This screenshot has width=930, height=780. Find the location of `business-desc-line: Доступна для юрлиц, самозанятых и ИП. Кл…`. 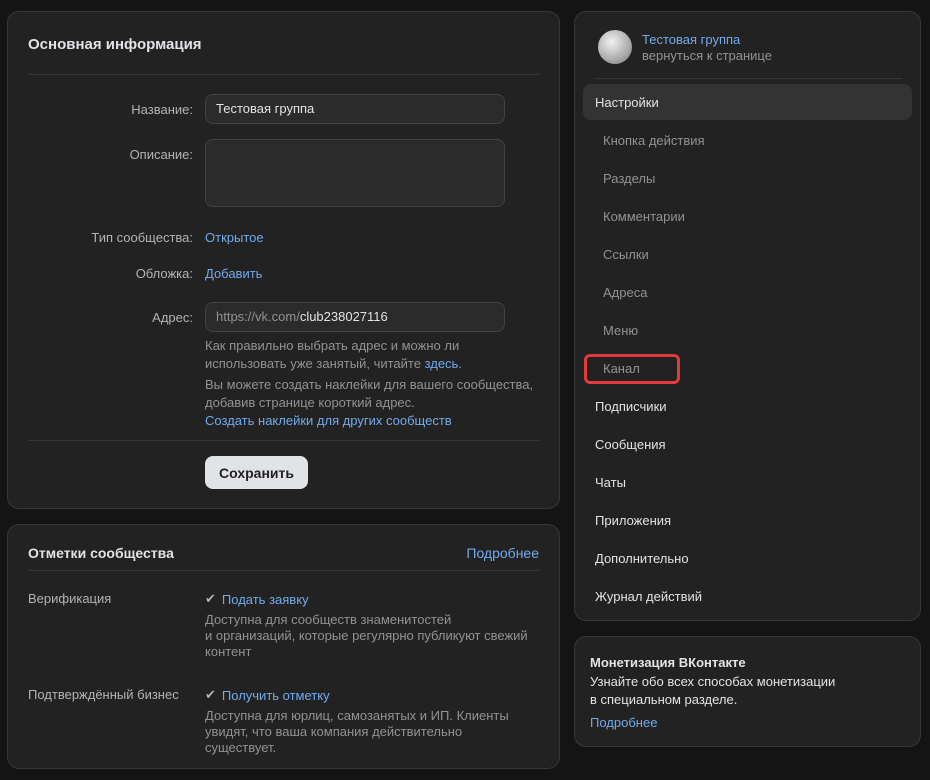

business-desc-line: Доступна для юрлиц, самозанятых и ИП. Кл… is located at coordinates (357, 715).